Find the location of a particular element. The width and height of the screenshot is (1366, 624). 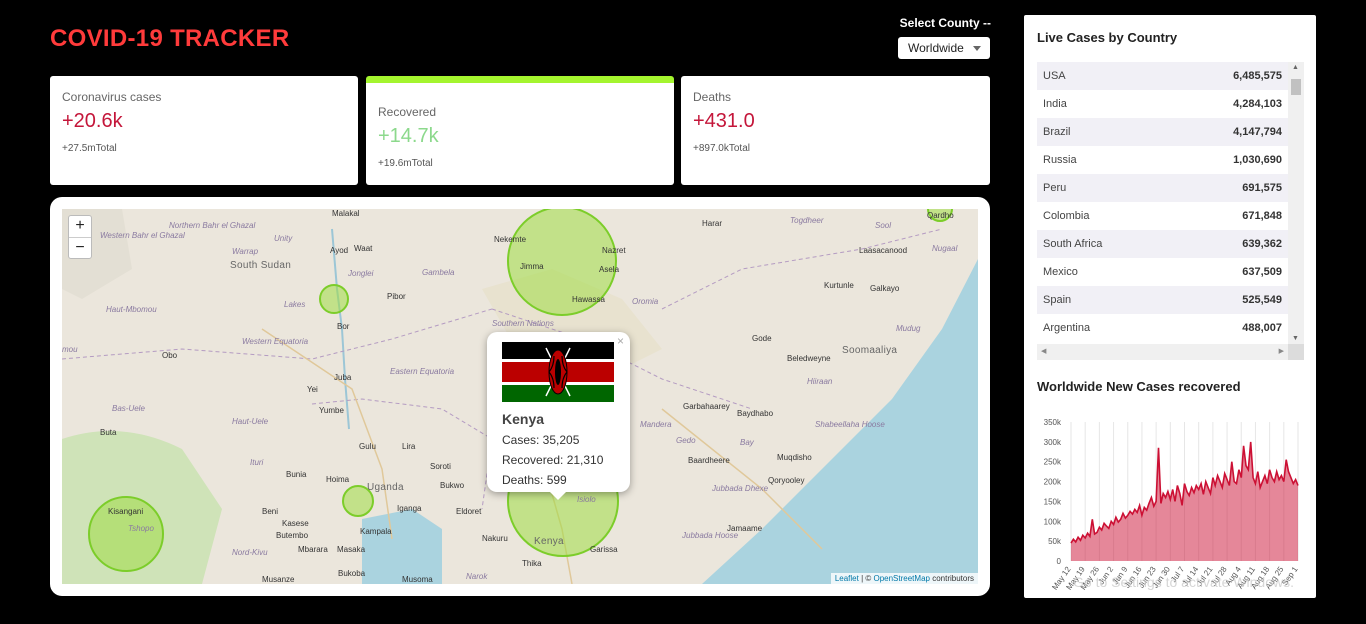

leaflet-link: Leaflet is located at coordinates (847, 578).